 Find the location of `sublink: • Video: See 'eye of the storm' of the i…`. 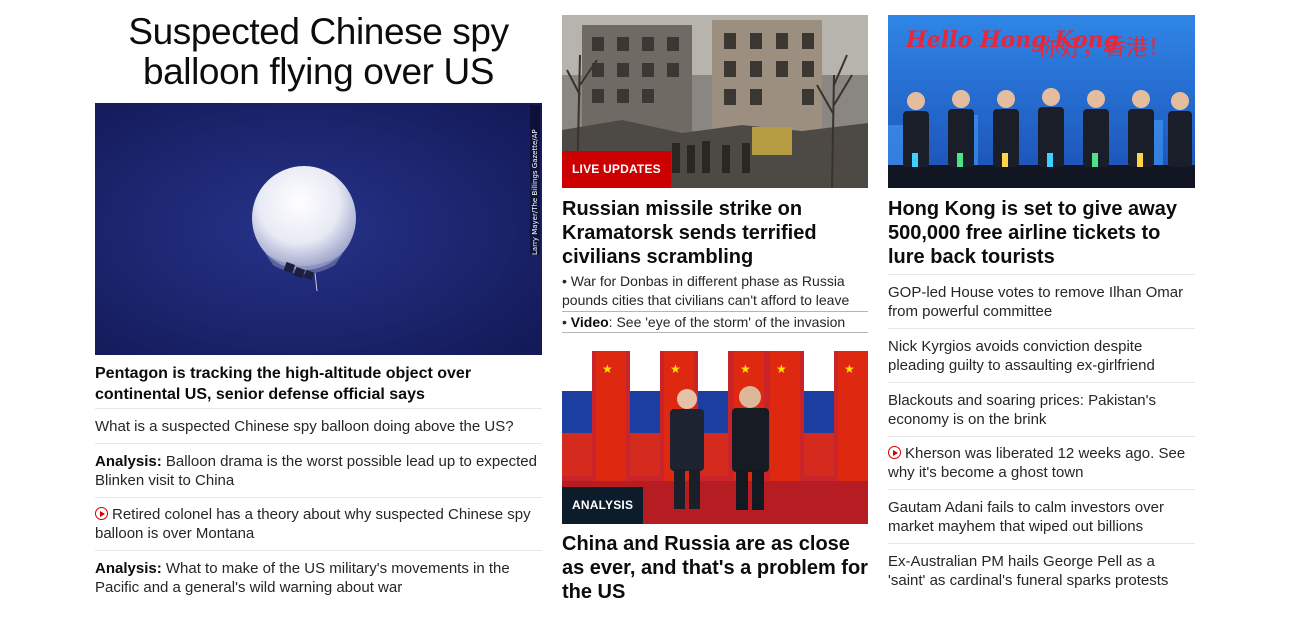

sublink: • Video: See 'eye of the storm' of the i… is located at coordinates (715, 323).